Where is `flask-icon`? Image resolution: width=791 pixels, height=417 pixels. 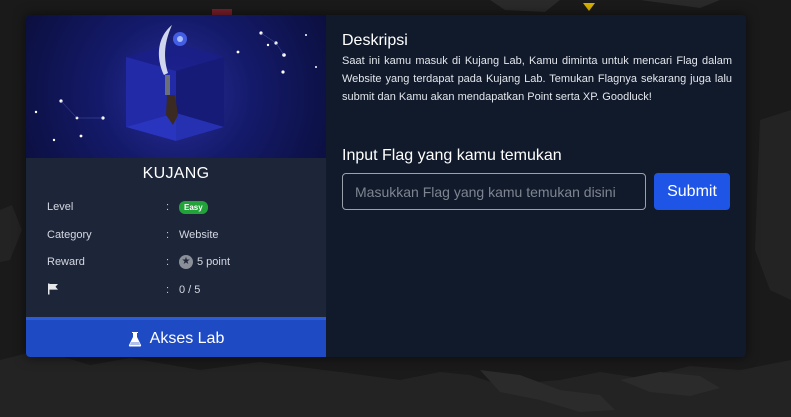 flask-icon is located at coordinates (134, 338).